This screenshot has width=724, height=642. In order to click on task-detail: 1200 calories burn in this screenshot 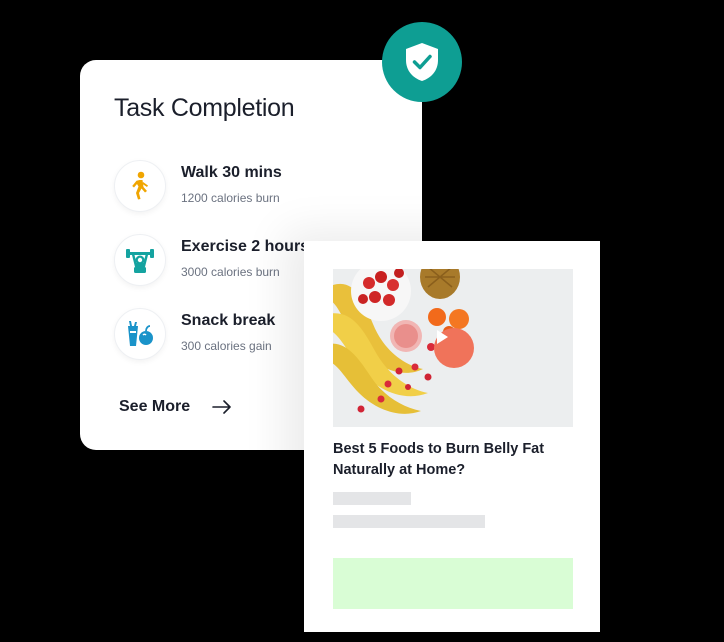, I will do `click(230, 198)`.